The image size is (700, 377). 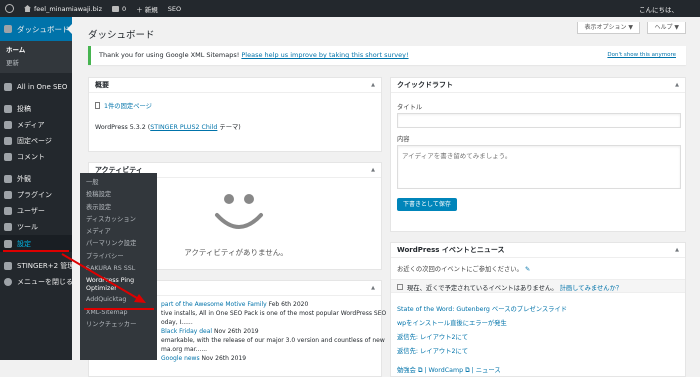 I want to click on meetups-link: 勉強会, so click(x=406, y=370).